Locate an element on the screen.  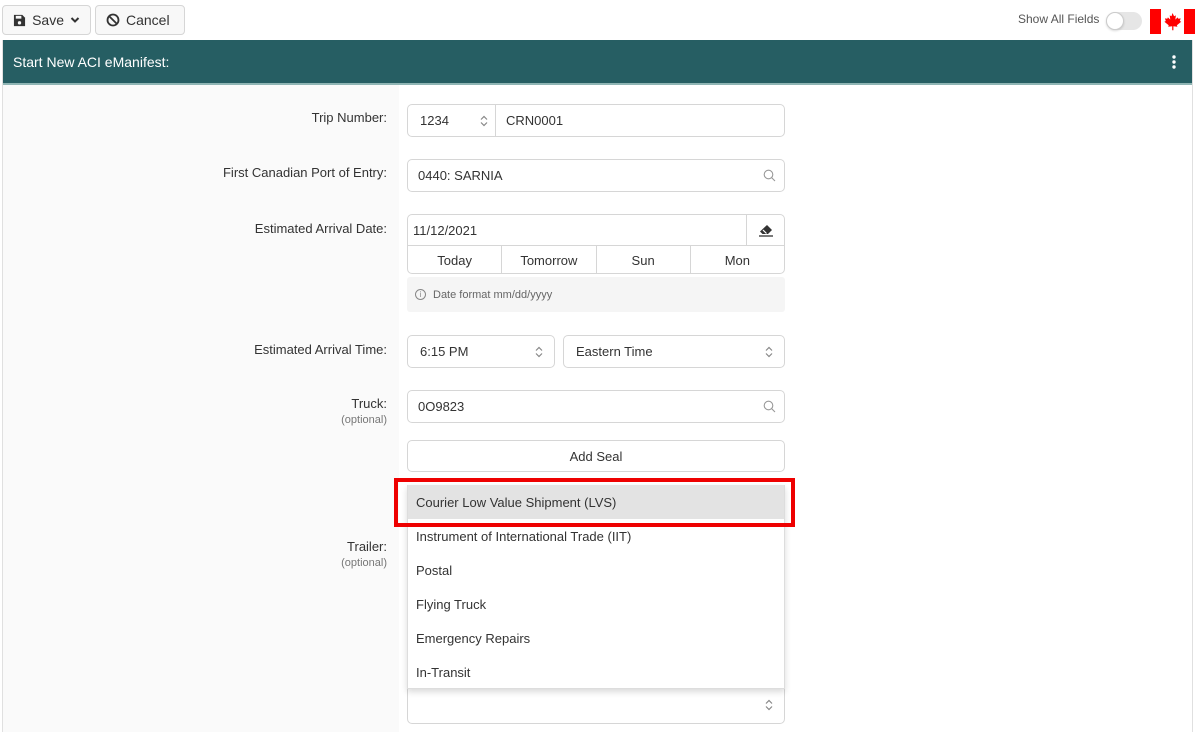
truck-value: 0O9823 is located at coordinates (441, 406).